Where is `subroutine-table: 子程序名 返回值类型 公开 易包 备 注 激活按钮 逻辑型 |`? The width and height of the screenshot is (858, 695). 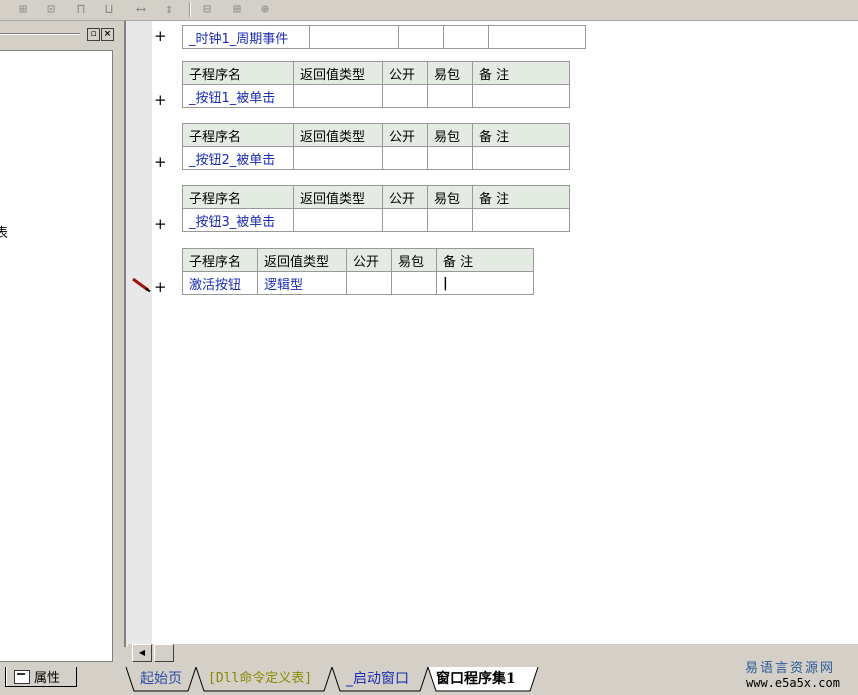
subroutine-table: 子程序名 返回值类型 公开 易包 备 注 激活按钮 逻辑型 | is located at coordinates (358, 271).